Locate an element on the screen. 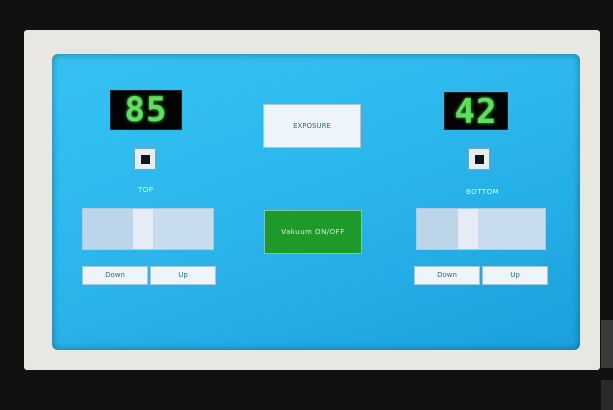  bottom-value-display: 42 is located at coordinates (476, 111).